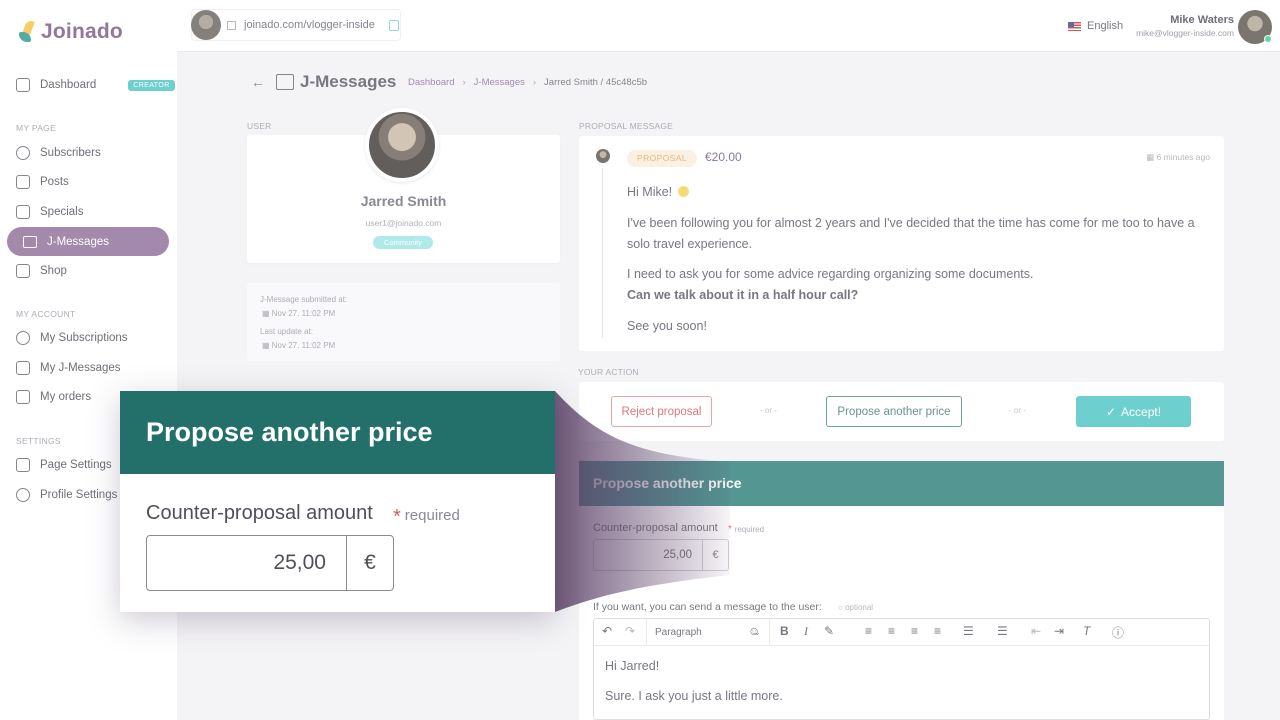 The image size is (1280, 720). What do you see at coordinates (868, 631) in the screenshot?
I see `align-left-icon: ≡` at bounding box center [868, 631].